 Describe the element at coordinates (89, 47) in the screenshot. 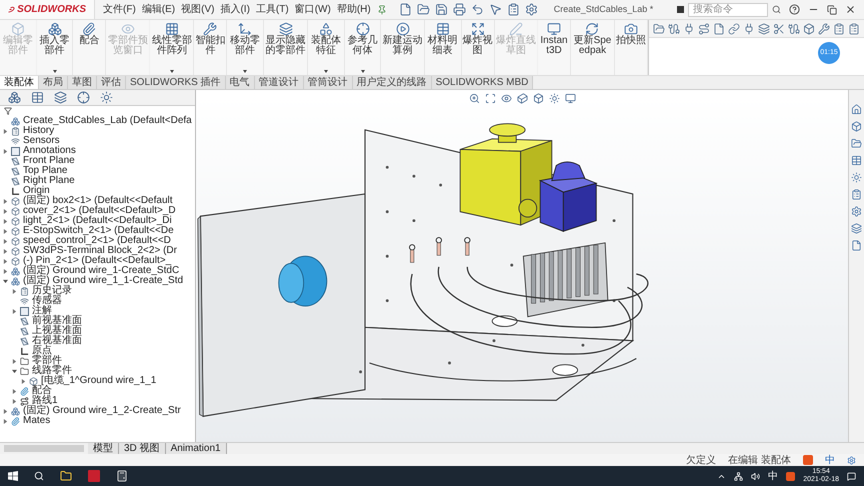

I see `ribbon-button: 配合` at that location.